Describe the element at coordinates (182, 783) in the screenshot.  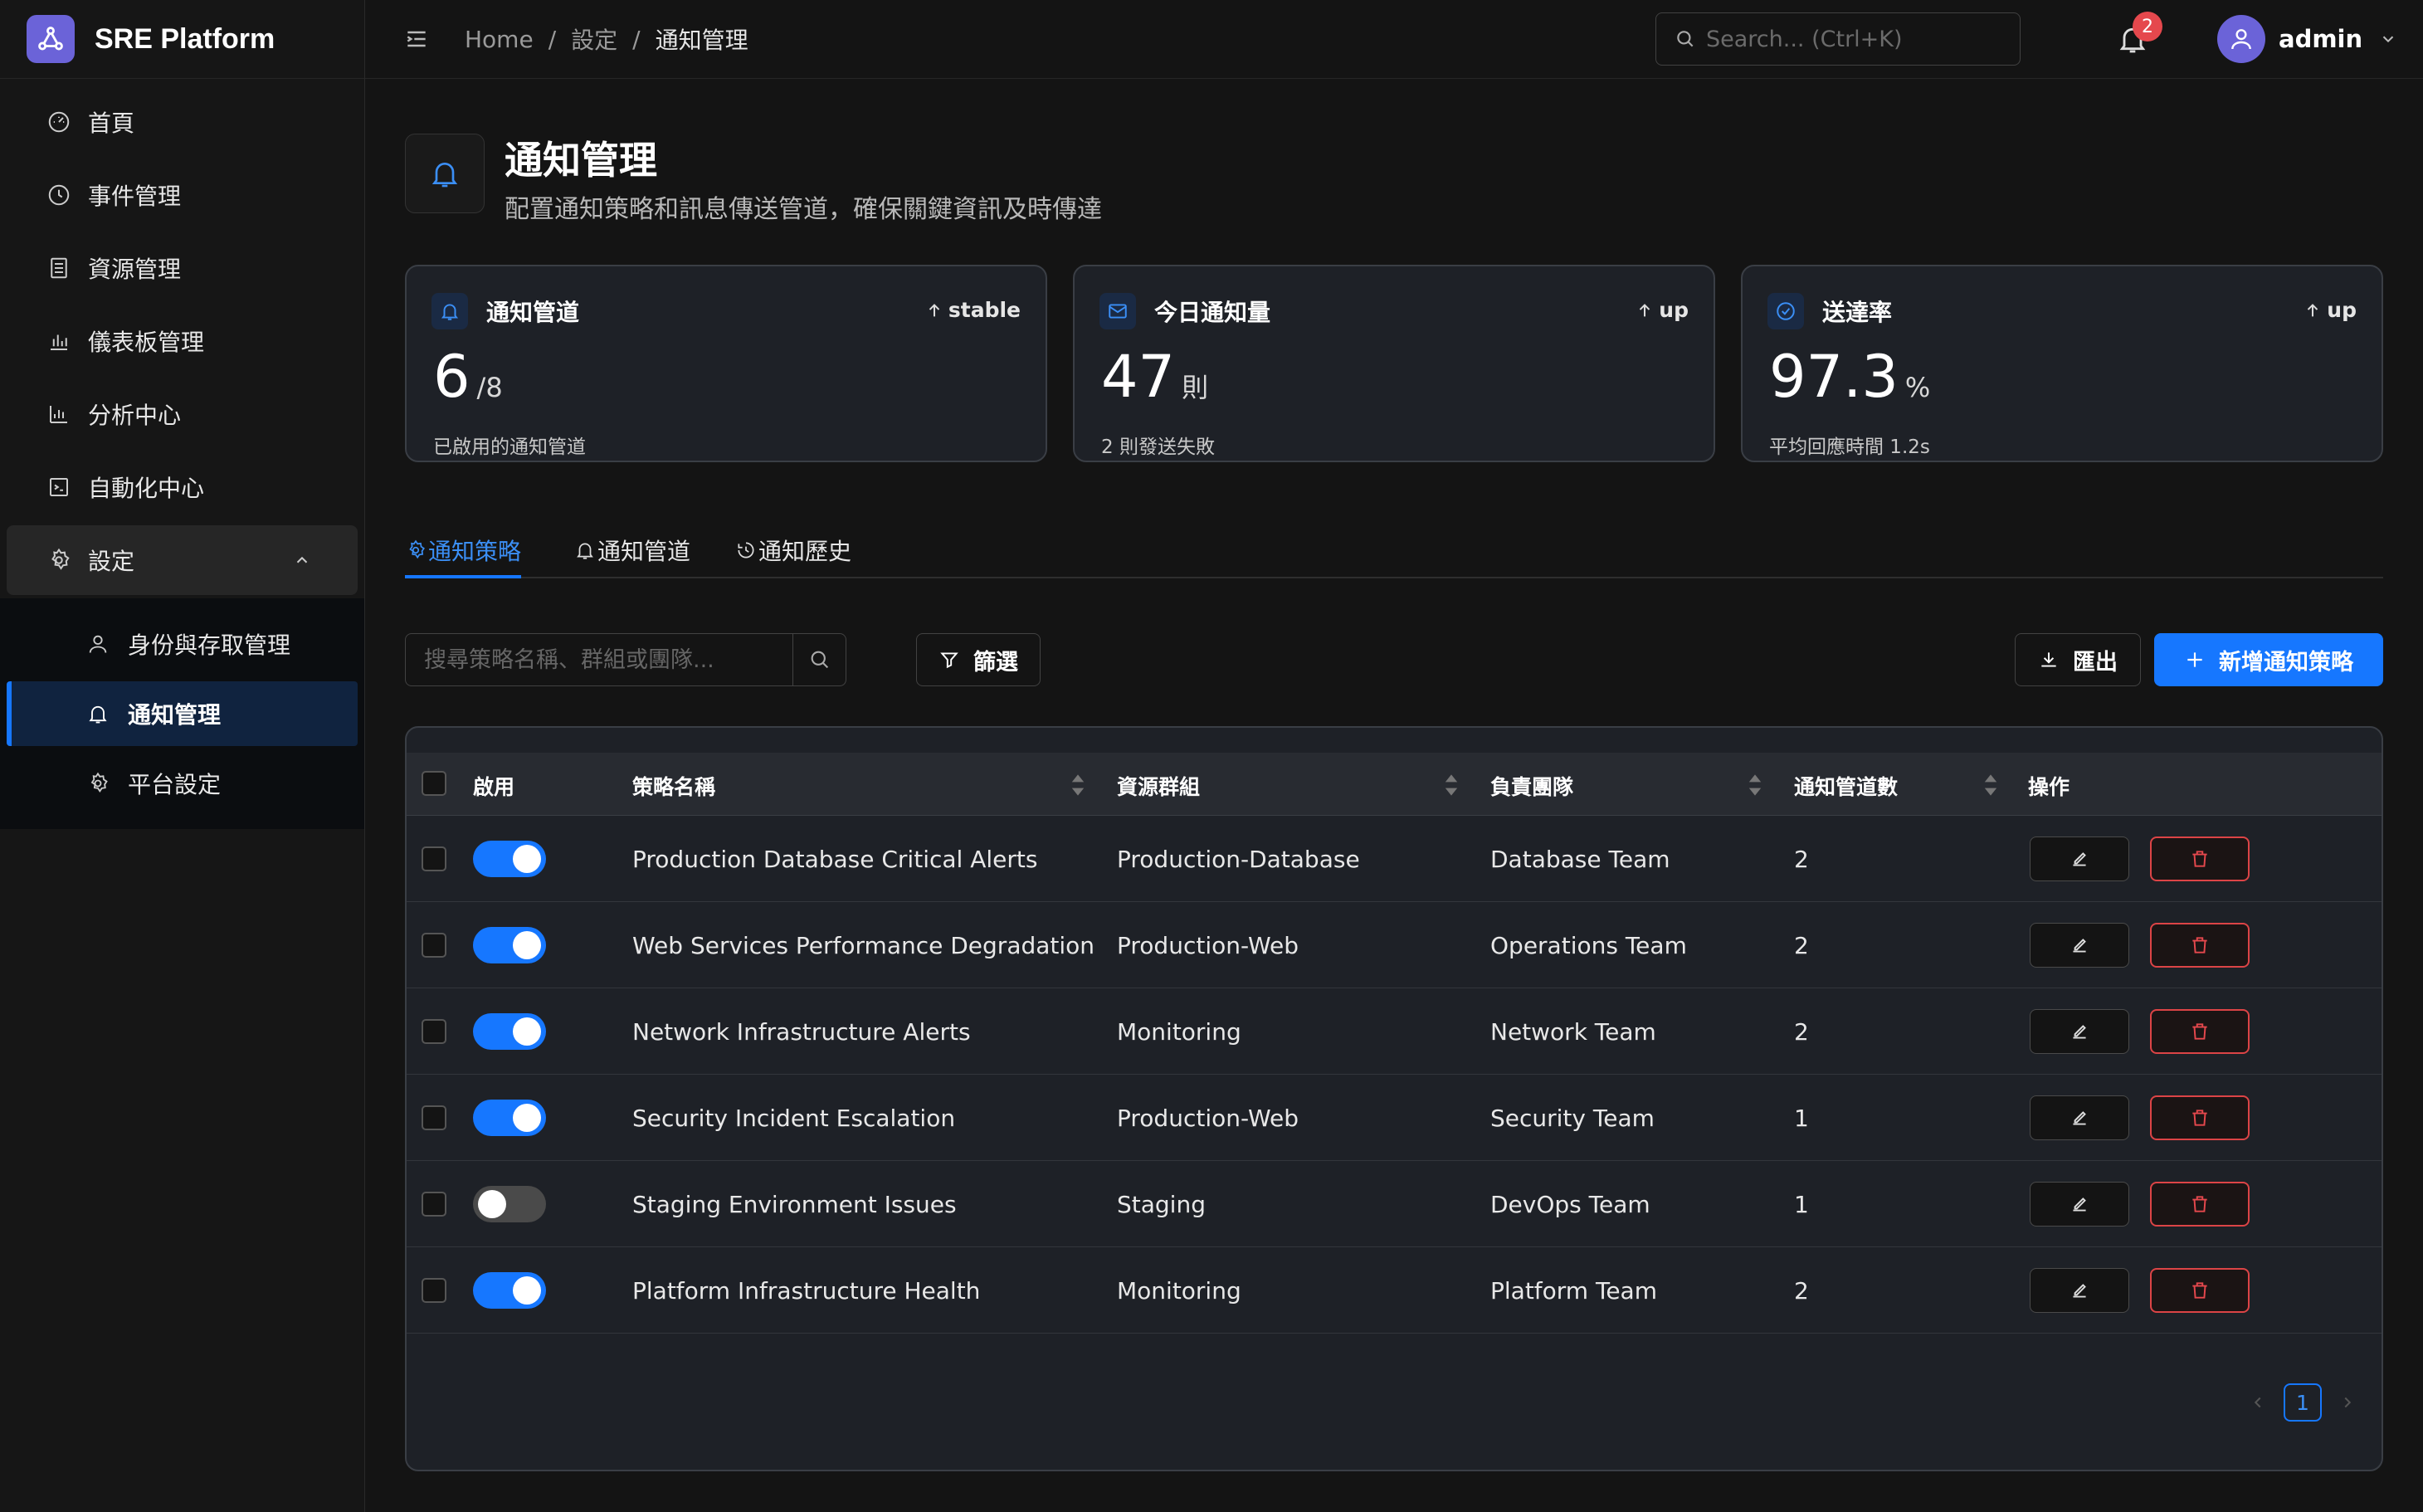
I see `sidebar-item-platform-settings: 平台設定` at that location.